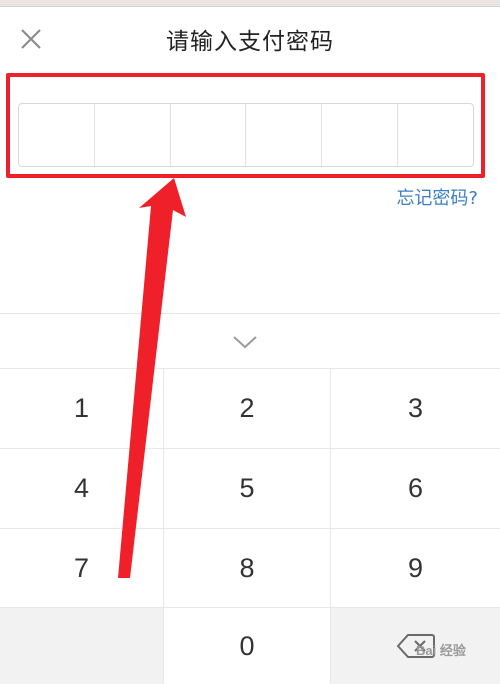  I want to click on key-3: 3, so click(415, 408).